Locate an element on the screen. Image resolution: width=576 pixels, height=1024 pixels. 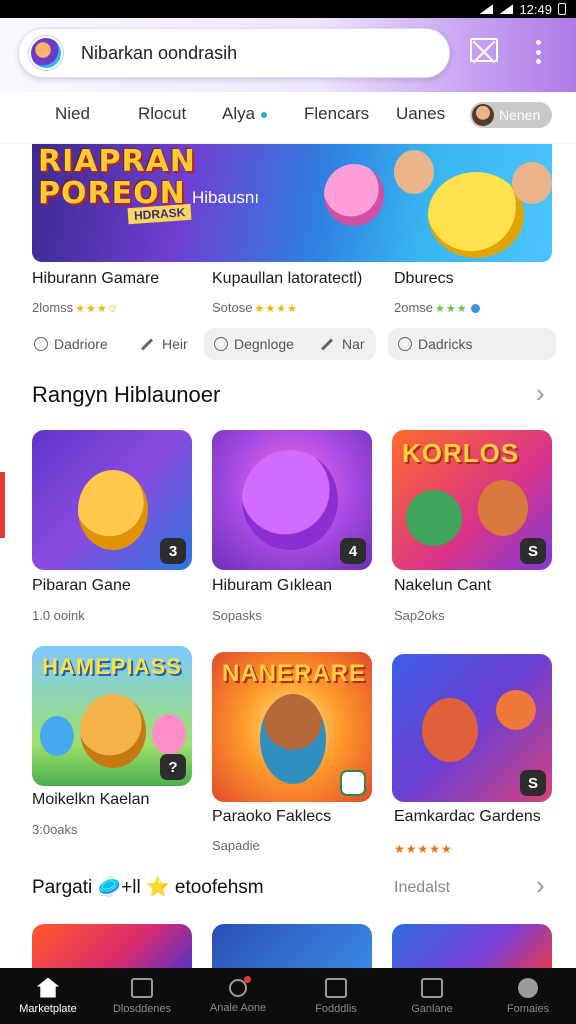
nav-profile: Fomaies is located at coordinates (528, 996).